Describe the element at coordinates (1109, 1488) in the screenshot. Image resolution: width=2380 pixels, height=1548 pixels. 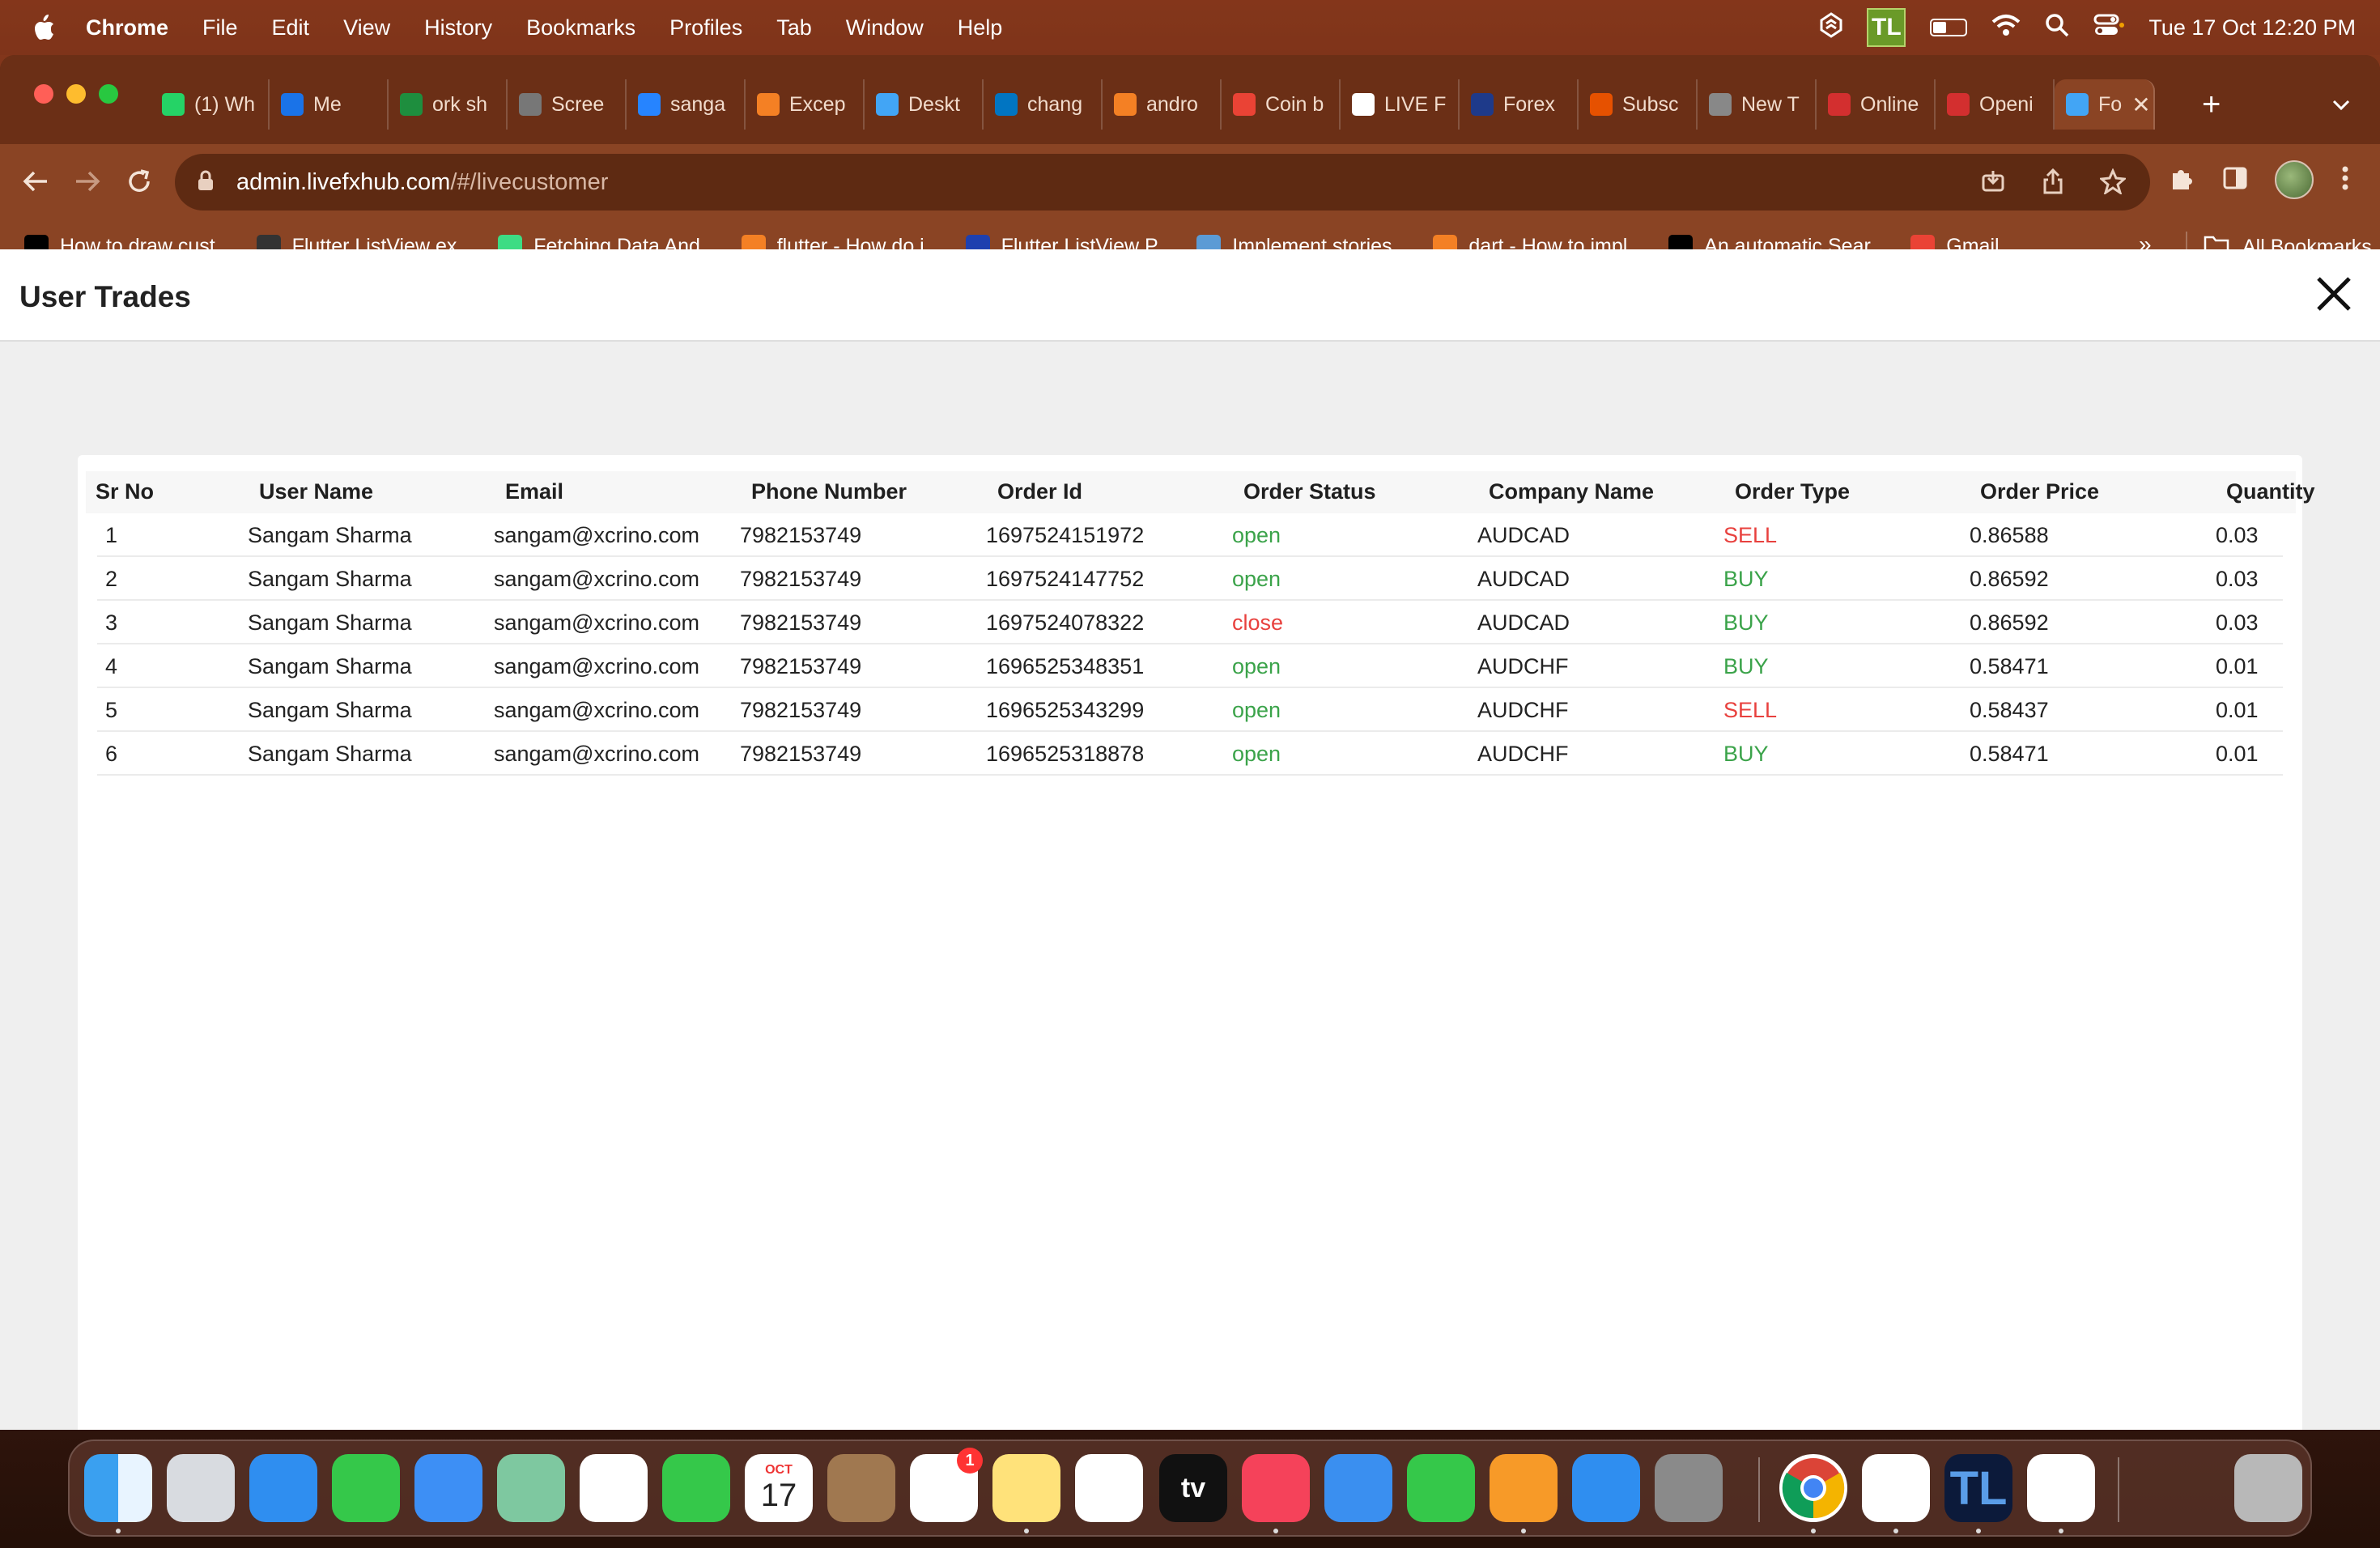
I see `freeform-icon` at that location.